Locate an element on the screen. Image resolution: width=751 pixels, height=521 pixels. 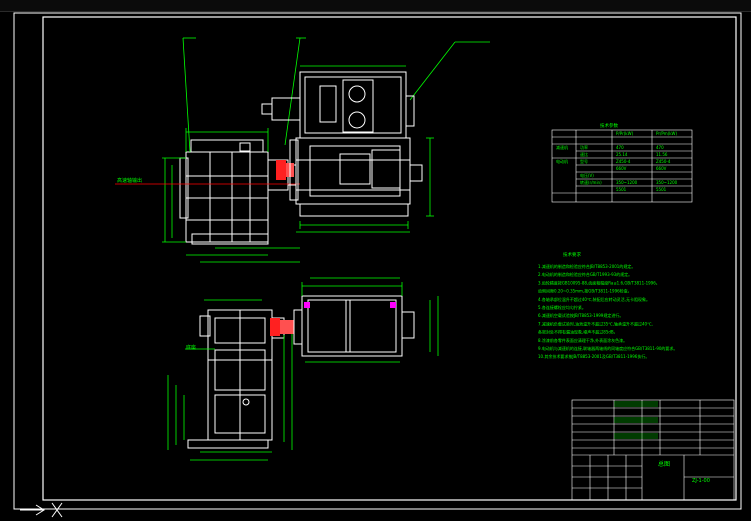
spec-cell: 25.14 is located at coordinates (622, 154).